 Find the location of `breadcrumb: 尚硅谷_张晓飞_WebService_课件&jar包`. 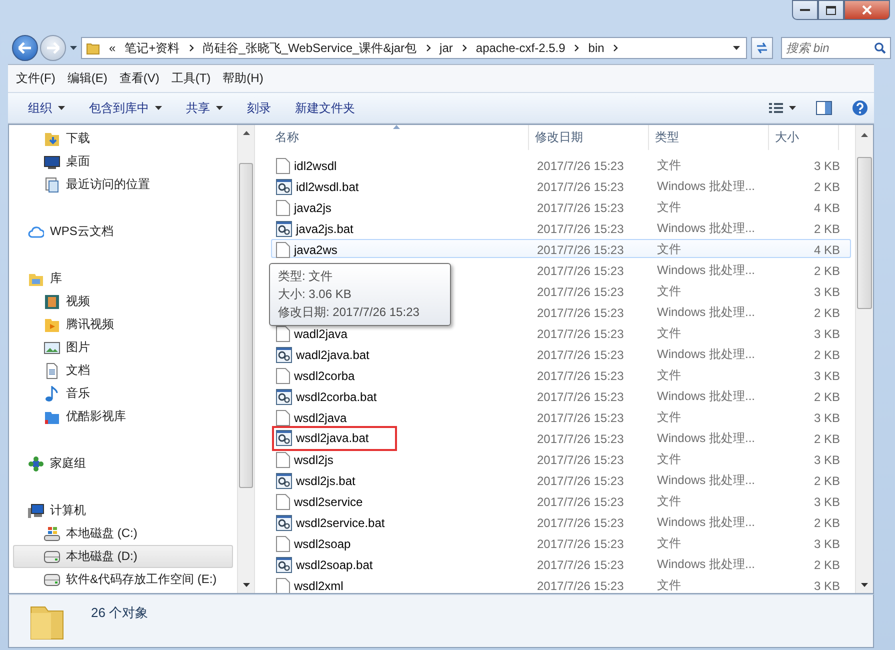

breadcrumb: 尚硅谷_张晓飞_WebService_课件&jar包 is located at coordinates (309, 48).